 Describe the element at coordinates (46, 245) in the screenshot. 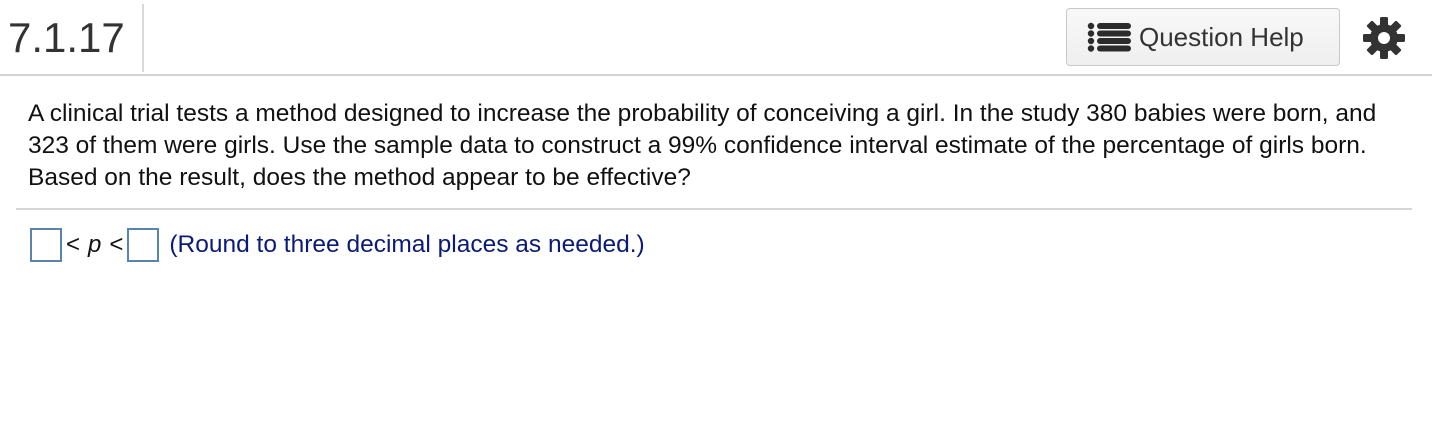

I see `lower-bound-input` at that location.